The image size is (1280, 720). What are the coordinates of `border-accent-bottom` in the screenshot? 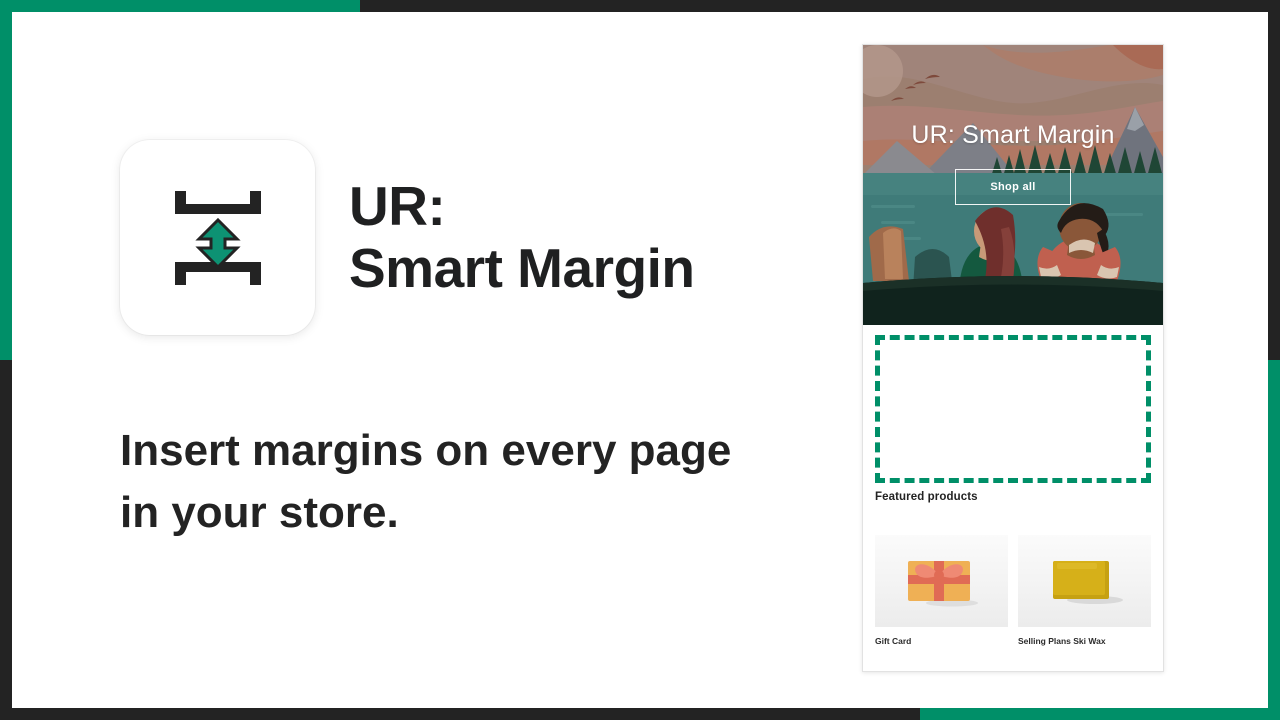 It's located at (1100, 714).